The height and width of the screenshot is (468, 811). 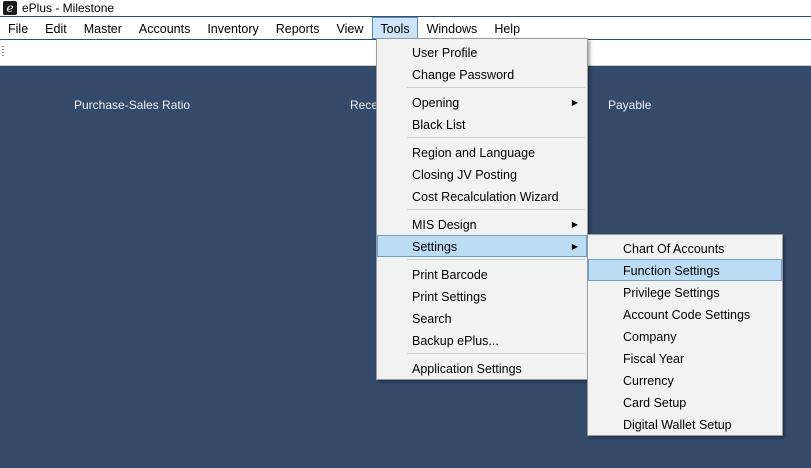 I want to click on menu-item-label: MIS Design, so click(x=444, y=225).